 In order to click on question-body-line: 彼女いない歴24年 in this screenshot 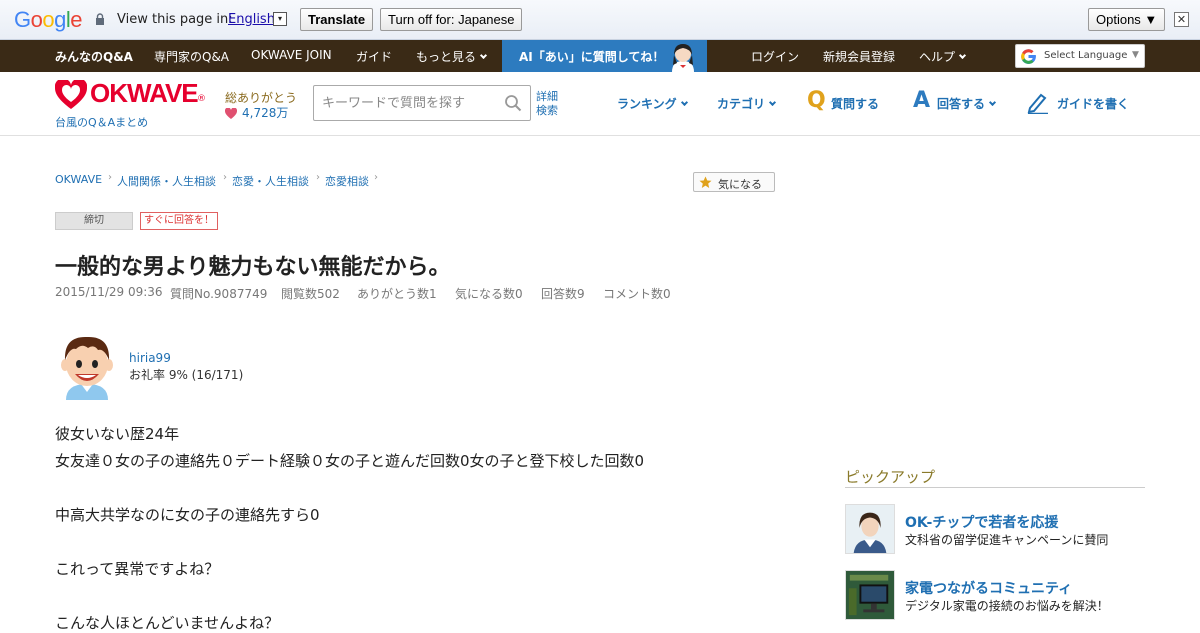, I will do `click(117, 434)`.